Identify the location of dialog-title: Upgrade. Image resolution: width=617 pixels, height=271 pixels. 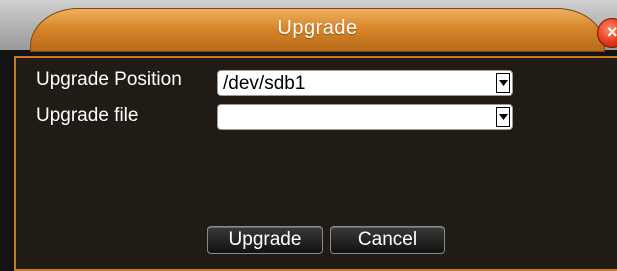
(317, 28).